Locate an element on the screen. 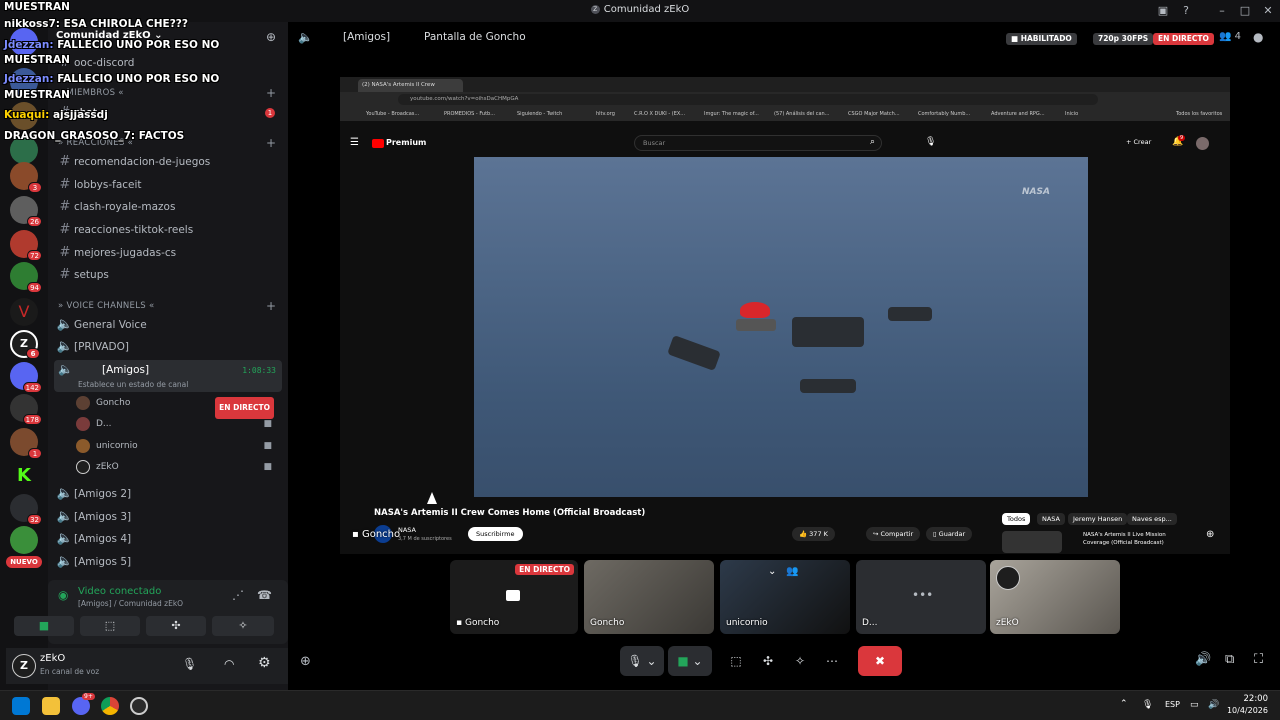  server-icon: 32 is located at coordinates (26, 509).